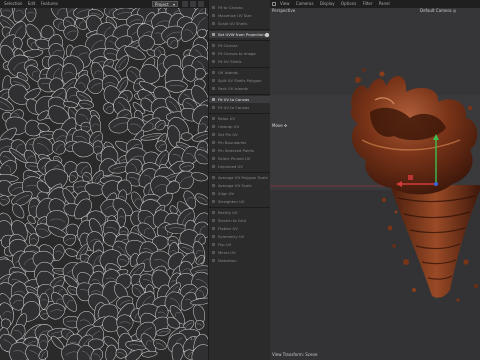 The height and width of the screenshot is (360, 480). Describe the element at coordinates (240, 220) in the screenshot. I see `menu-item: Stretch to Grid` at that location.